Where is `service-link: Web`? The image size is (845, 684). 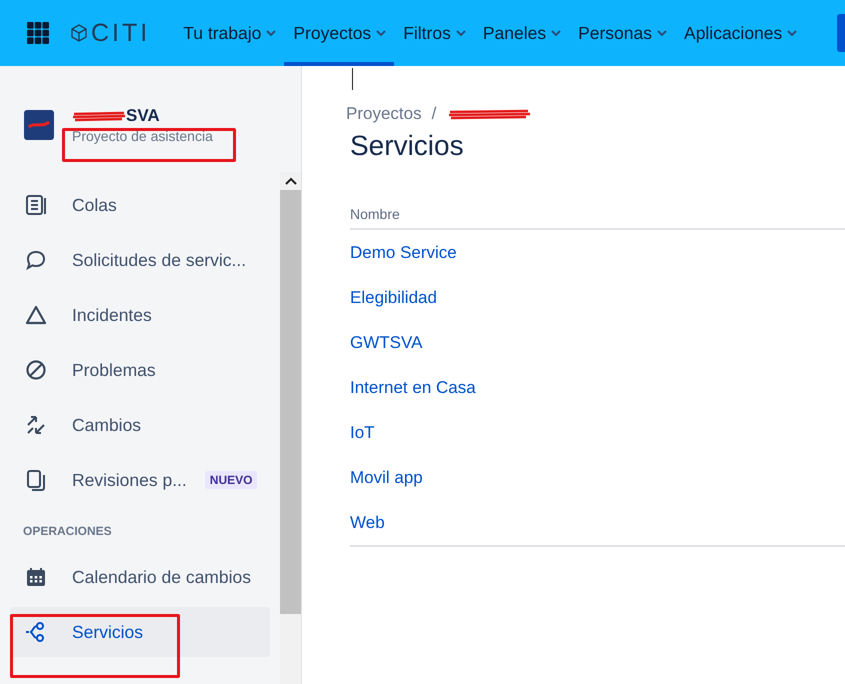
service-link: Web is located at coordinates (367, 522).